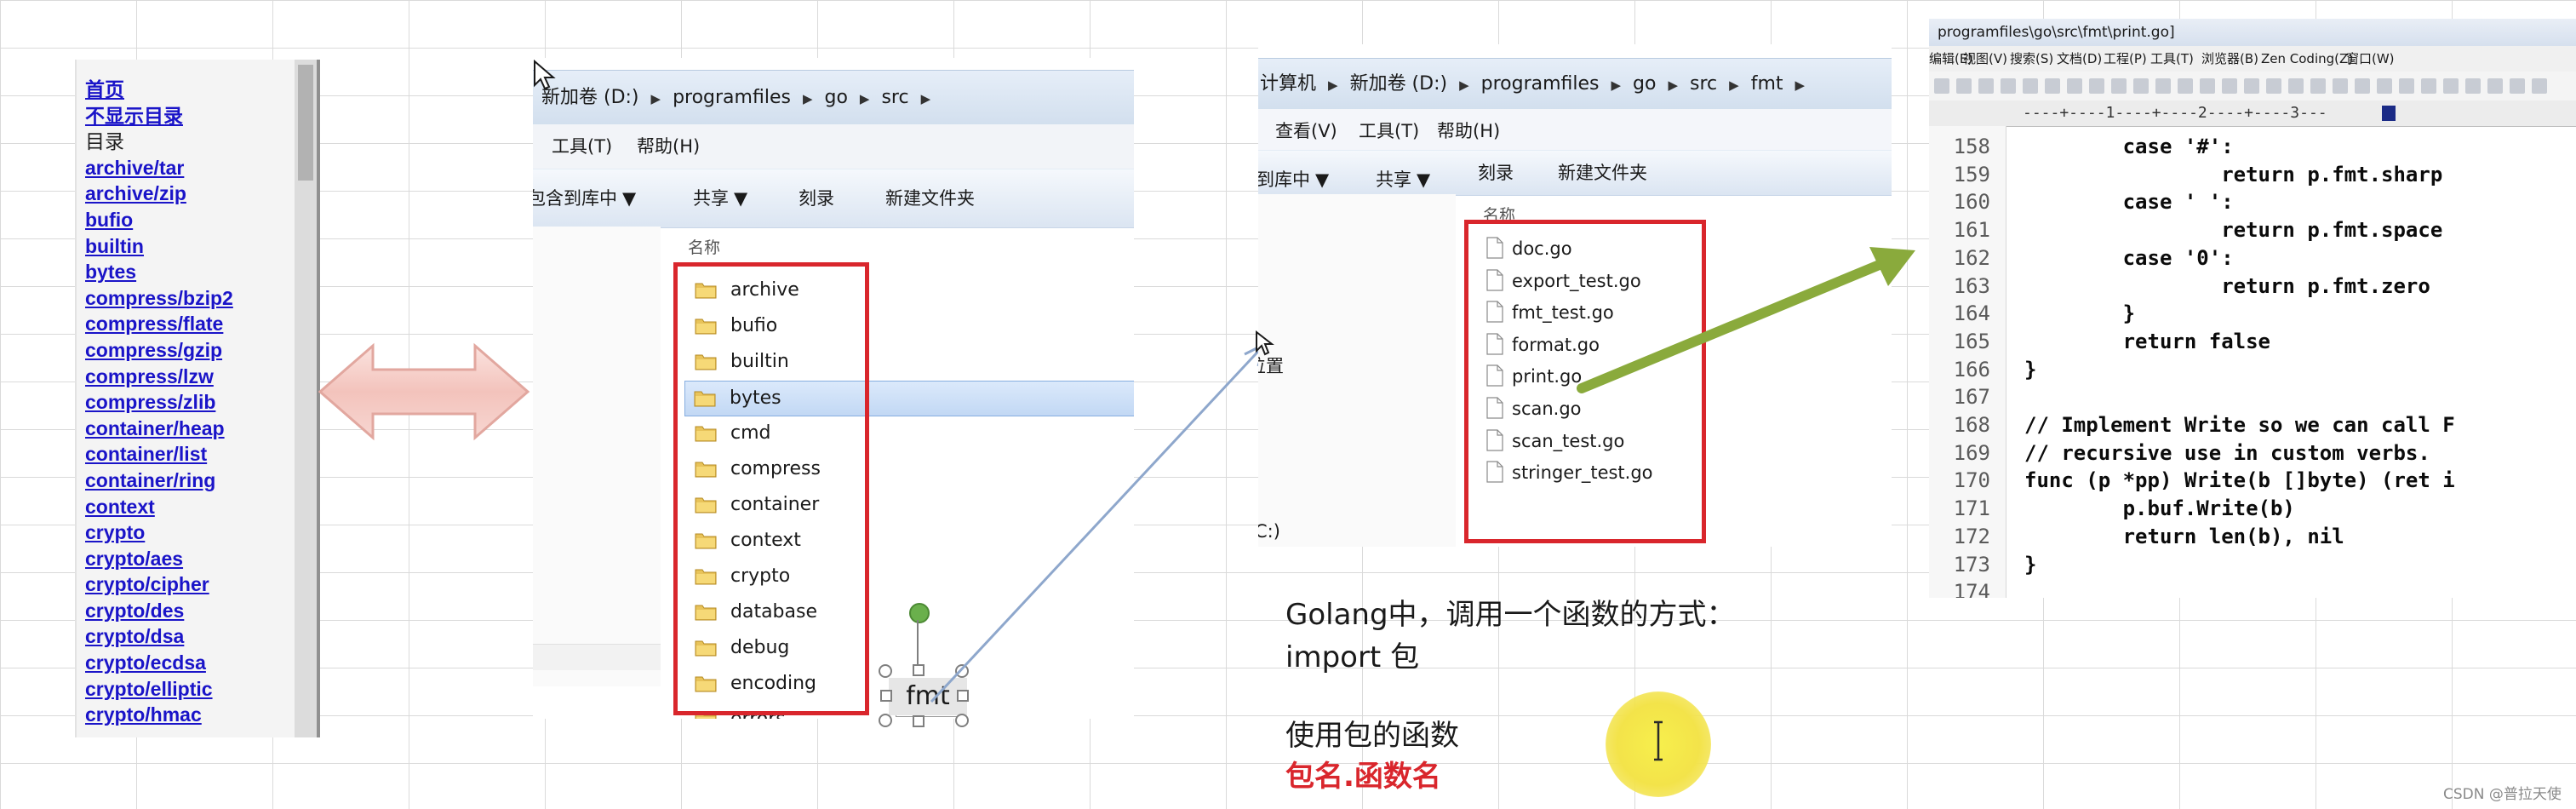 This screenshot has width=2576, height=809. I want to click on doc-index-link: crypto, so click(187, 532).